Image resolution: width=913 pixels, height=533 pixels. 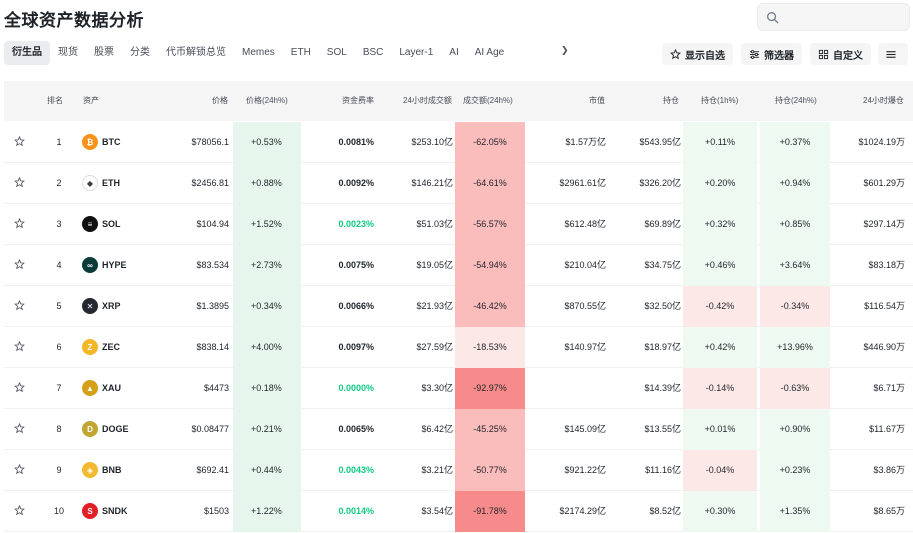 What do you see at coordinates (662, 347) in the screenshot?
I see `open-interest-cell: $18.97亿` at bounding box center [662, 347].